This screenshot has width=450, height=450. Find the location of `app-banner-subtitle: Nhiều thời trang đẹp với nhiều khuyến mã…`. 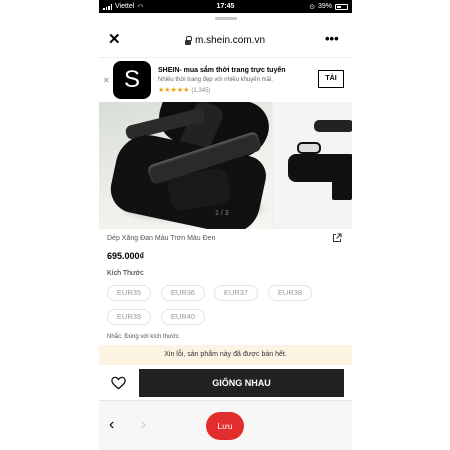

app-banner-subtitle: Nhiều thời trang đẹp với nhiều khuyến mã… is located at coordinates (215, 80).